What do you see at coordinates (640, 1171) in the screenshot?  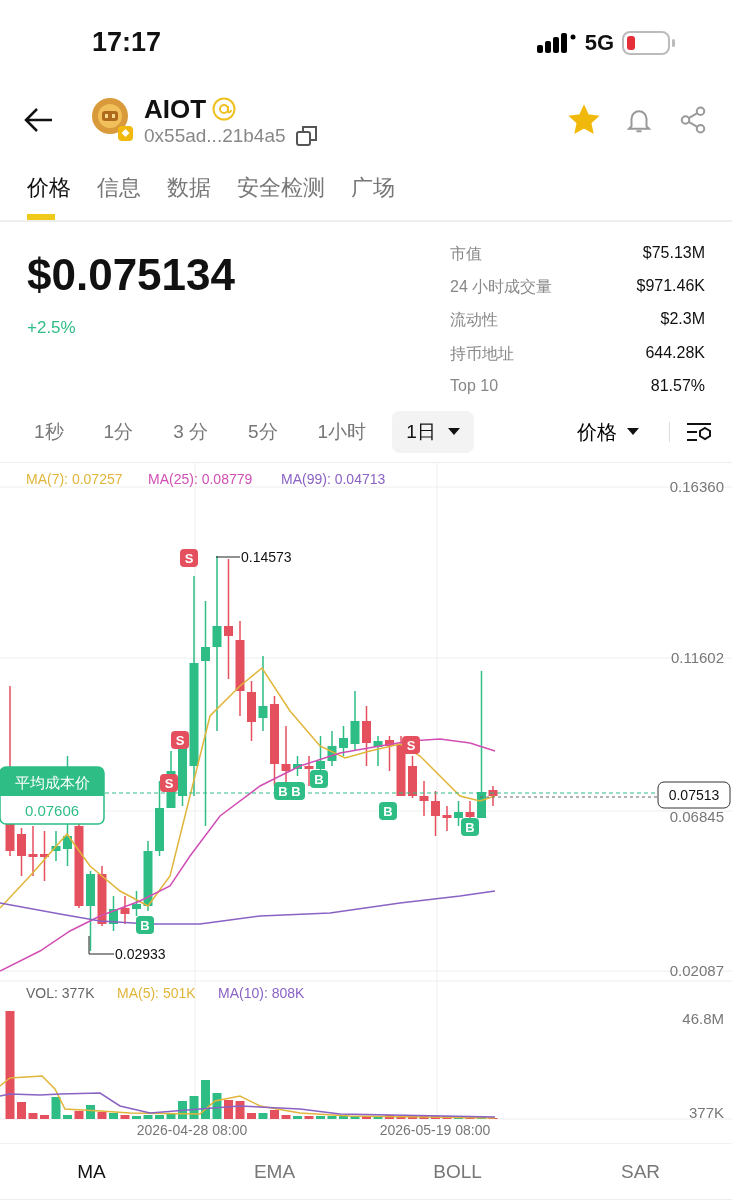 I see `indicator-tab: SAR` at bounding box center [640, 1171].